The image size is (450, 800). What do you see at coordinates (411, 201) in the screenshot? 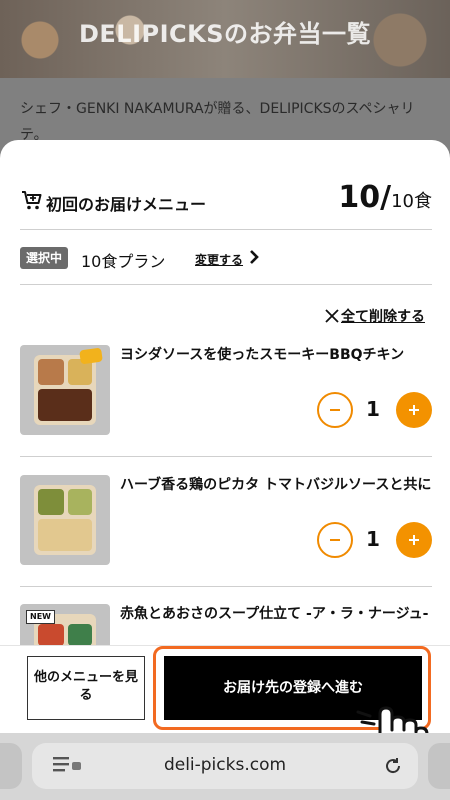
I see `count-total: 10食` at bounding box center [411, 201].